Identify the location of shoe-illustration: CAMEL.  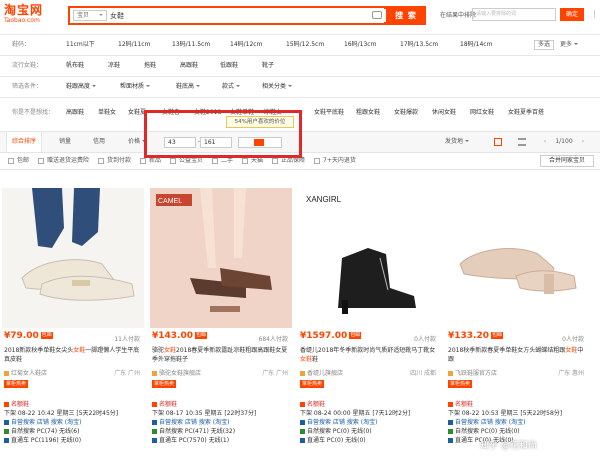
(221, 258).